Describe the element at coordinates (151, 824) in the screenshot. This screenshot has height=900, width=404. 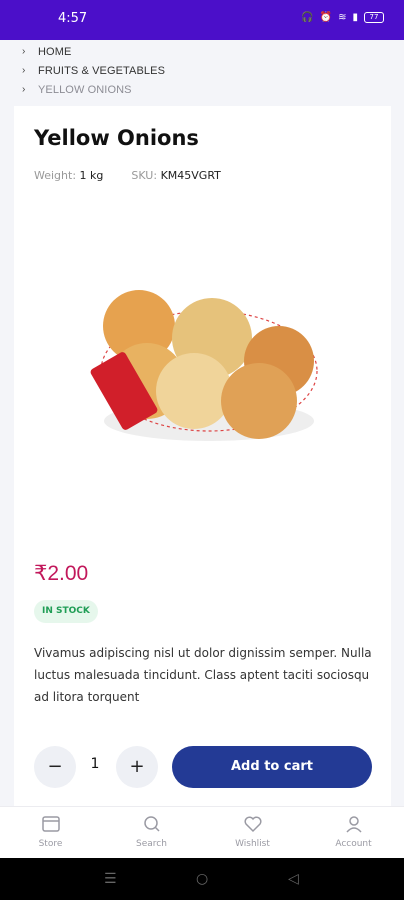
I see `search-icon` at that location.